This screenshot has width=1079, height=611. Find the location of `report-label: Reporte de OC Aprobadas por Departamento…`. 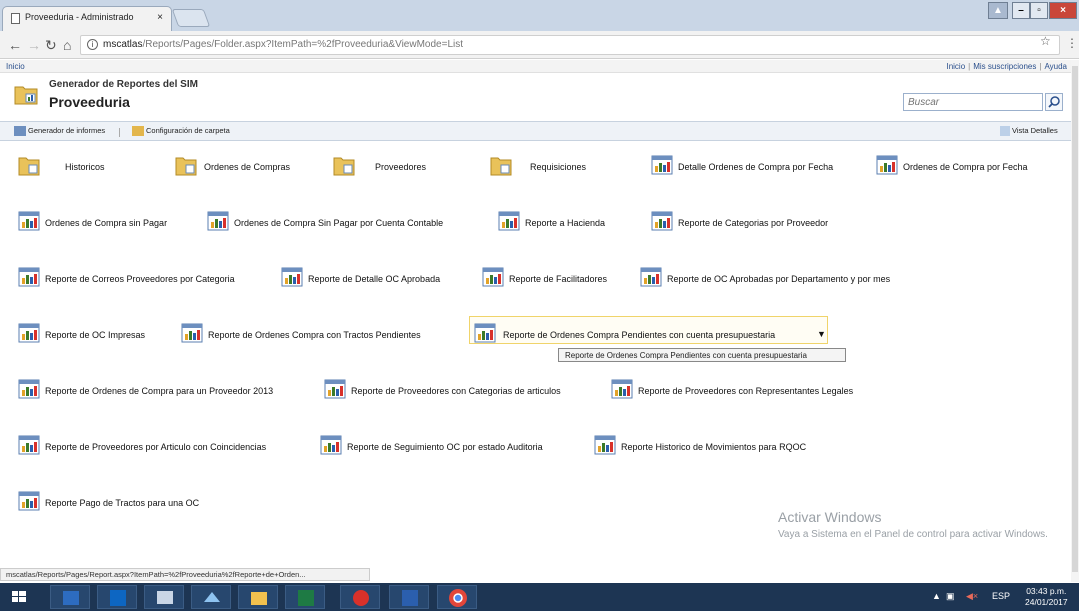

report-label: Reporte de OC Aprobadas por Departamento… is located at coordinates (779, 279).